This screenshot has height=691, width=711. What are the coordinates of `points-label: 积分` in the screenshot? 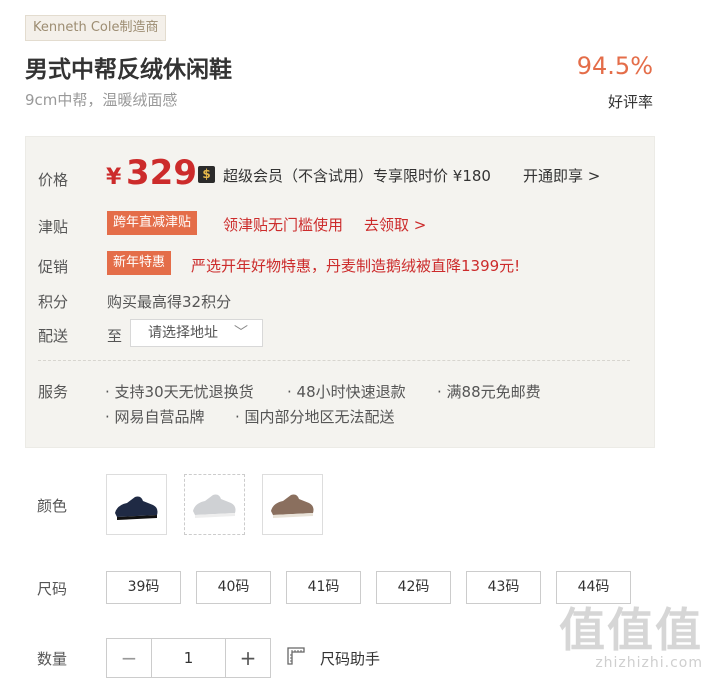 It's located at (53, 302).